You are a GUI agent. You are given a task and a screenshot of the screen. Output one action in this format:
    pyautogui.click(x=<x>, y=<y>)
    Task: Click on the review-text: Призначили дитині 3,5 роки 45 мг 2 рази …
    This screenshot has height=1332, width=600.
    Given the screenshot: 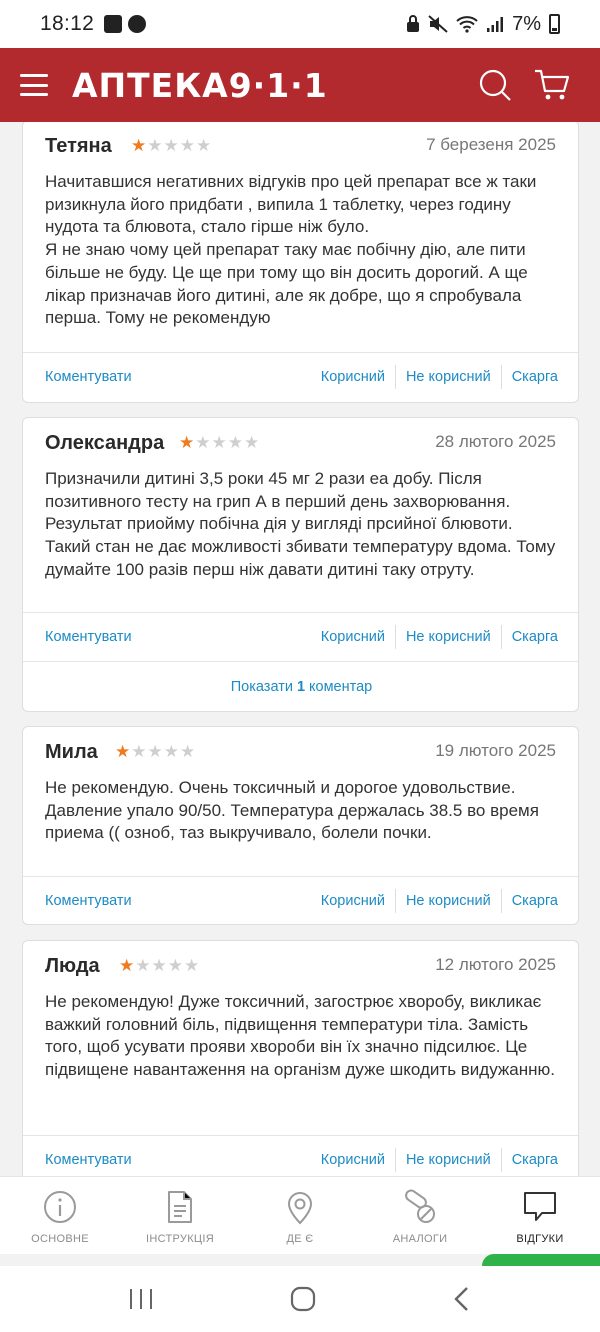 What is the action you would take?
    pyautogui.click(x=300, y=524)
    